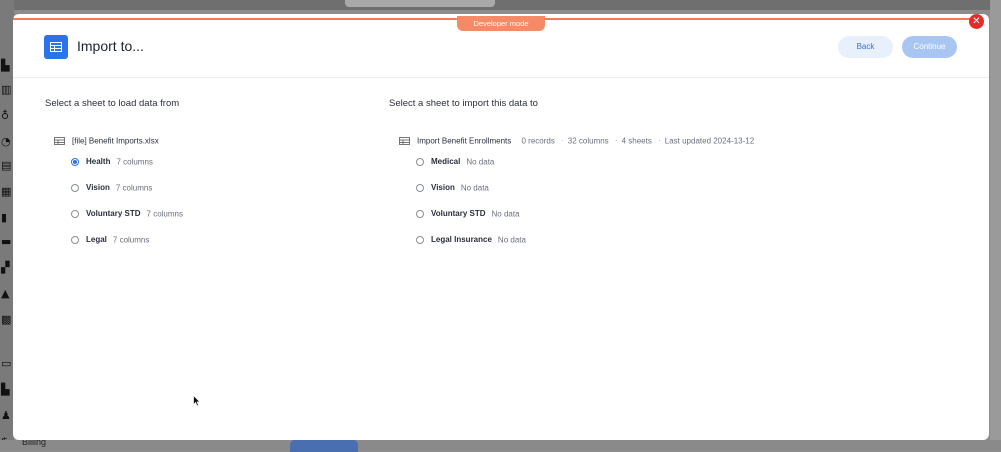 The width and height of the screenshot is (1001, 452). I want to click on target-columns: 32 columns, so click(588, 141).